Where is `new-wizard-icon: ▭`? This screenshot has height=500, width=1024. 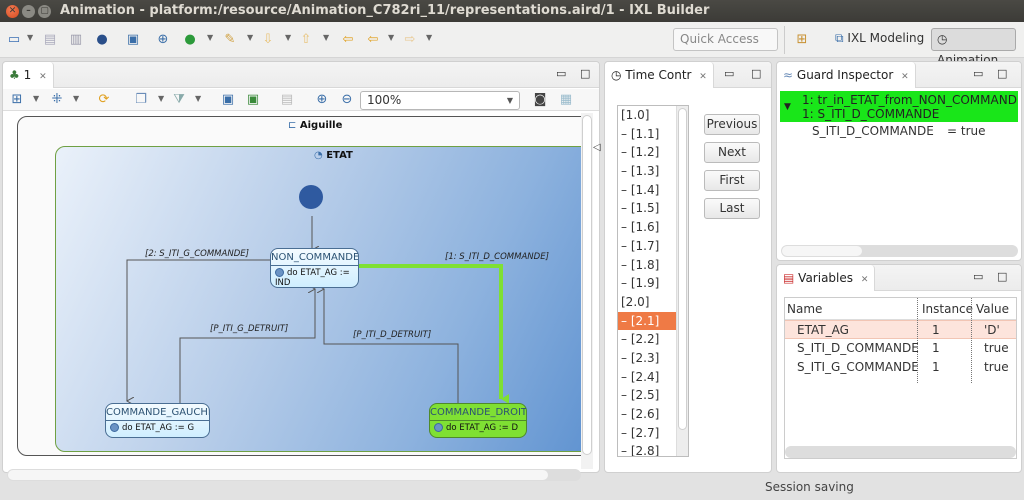 new-wizard-icon: ▭ is located at coordinates (14, 40).